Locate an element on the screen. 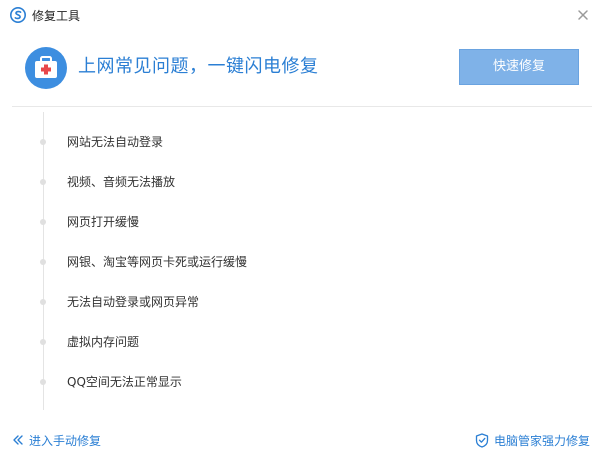 Image resolution: width=604 pixels, height=460 pixels. issue-item: 网页打开缓慢 is located at coordinates (302, 222).